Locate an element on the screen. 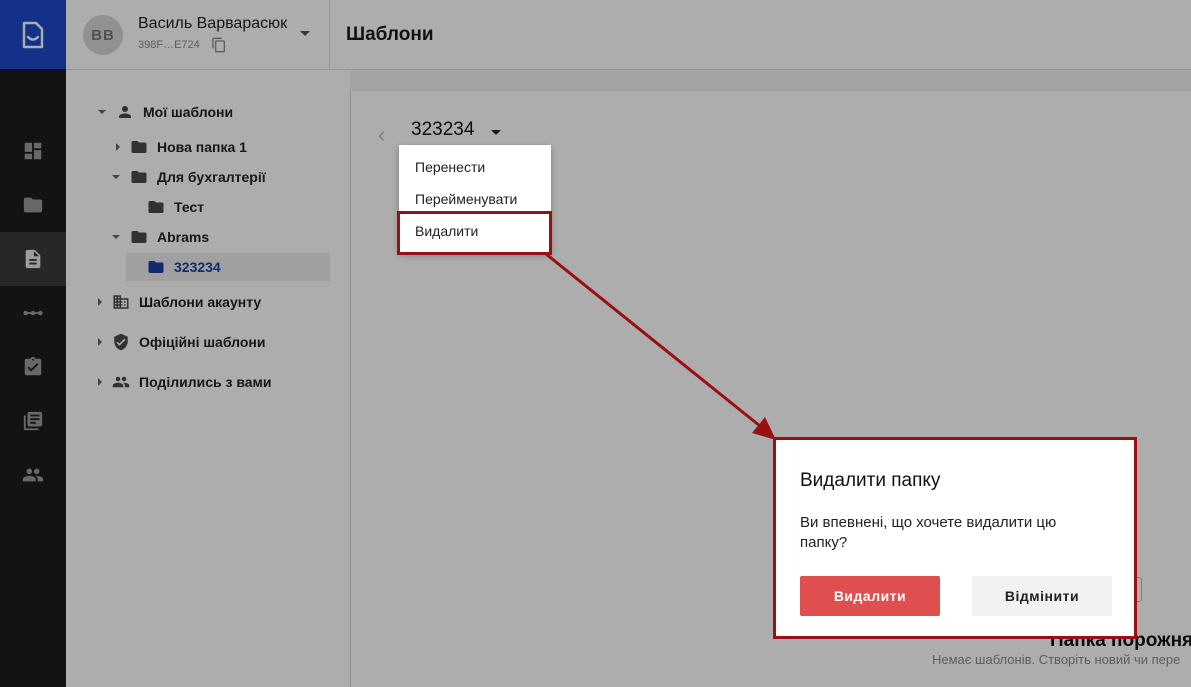  annotation-highlight-box is located at coordinates (474, 233).